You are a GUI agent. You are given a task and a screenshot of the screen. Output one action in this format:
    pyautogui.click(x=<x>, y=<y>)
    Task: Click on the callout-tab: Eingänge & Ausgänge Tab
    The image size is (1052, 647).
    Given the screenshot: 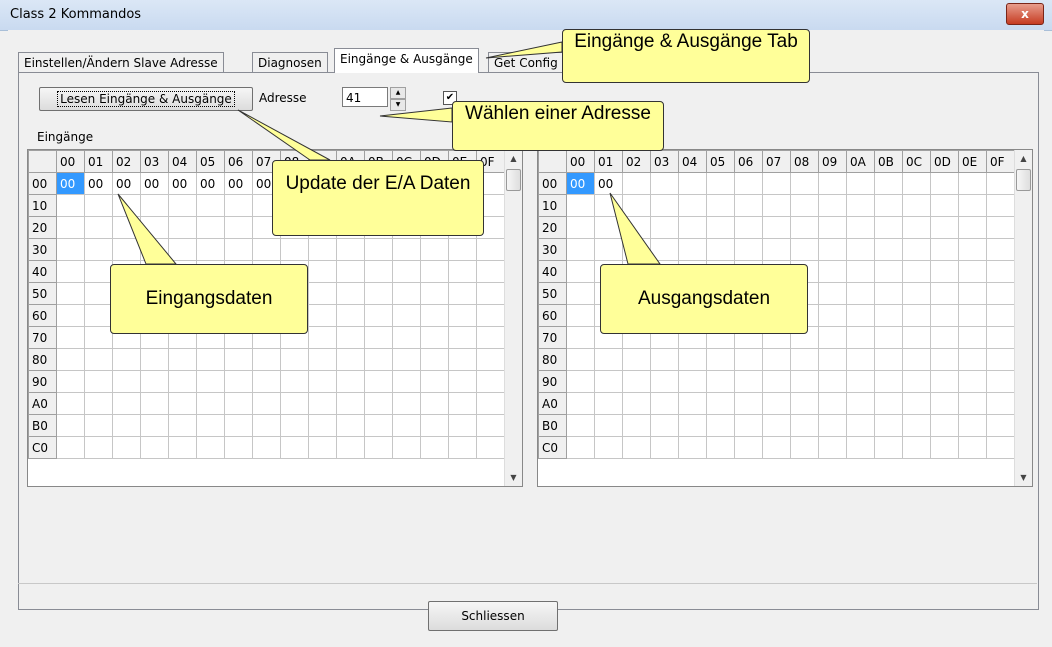 What is the action you would take?
    pyautogui.click(x=686, y=56)
    